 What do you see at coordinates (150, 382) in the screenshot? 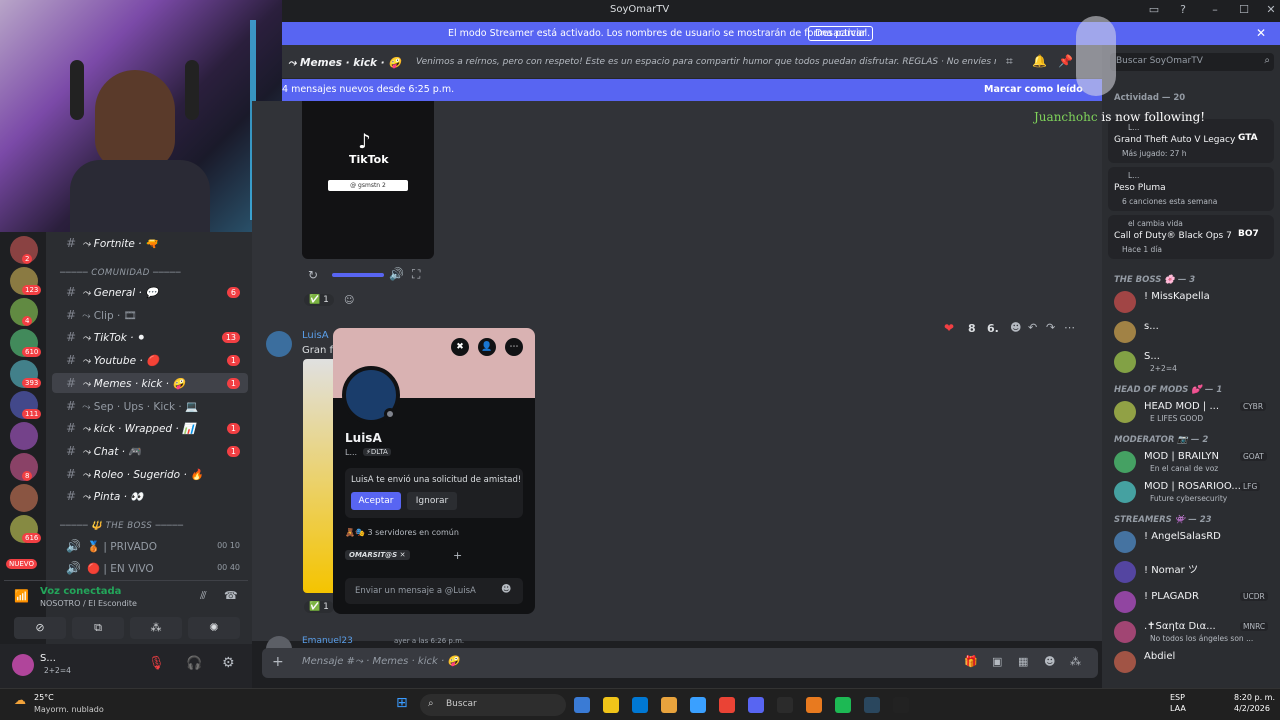
I see `channel-item: # ⤳ Memes · kick · 🤪 1` at bounding box center [150, 382].